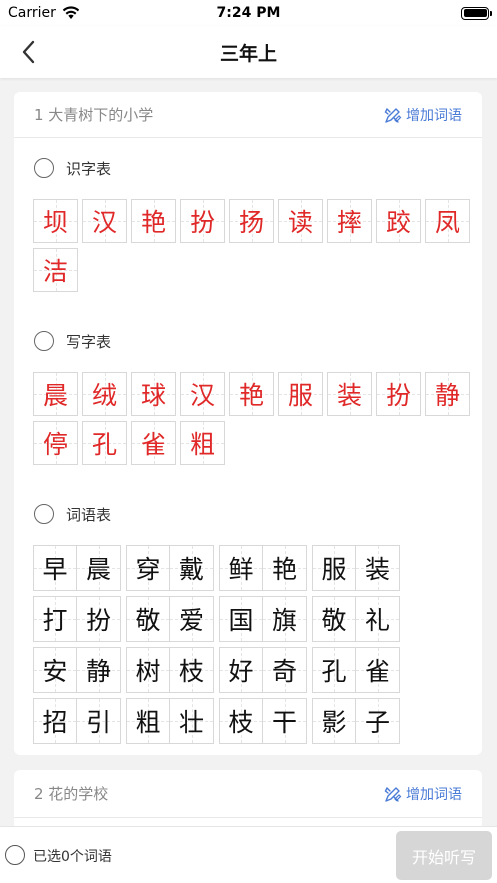  I want to click on vocab-word: 影子, so click(356, 721).